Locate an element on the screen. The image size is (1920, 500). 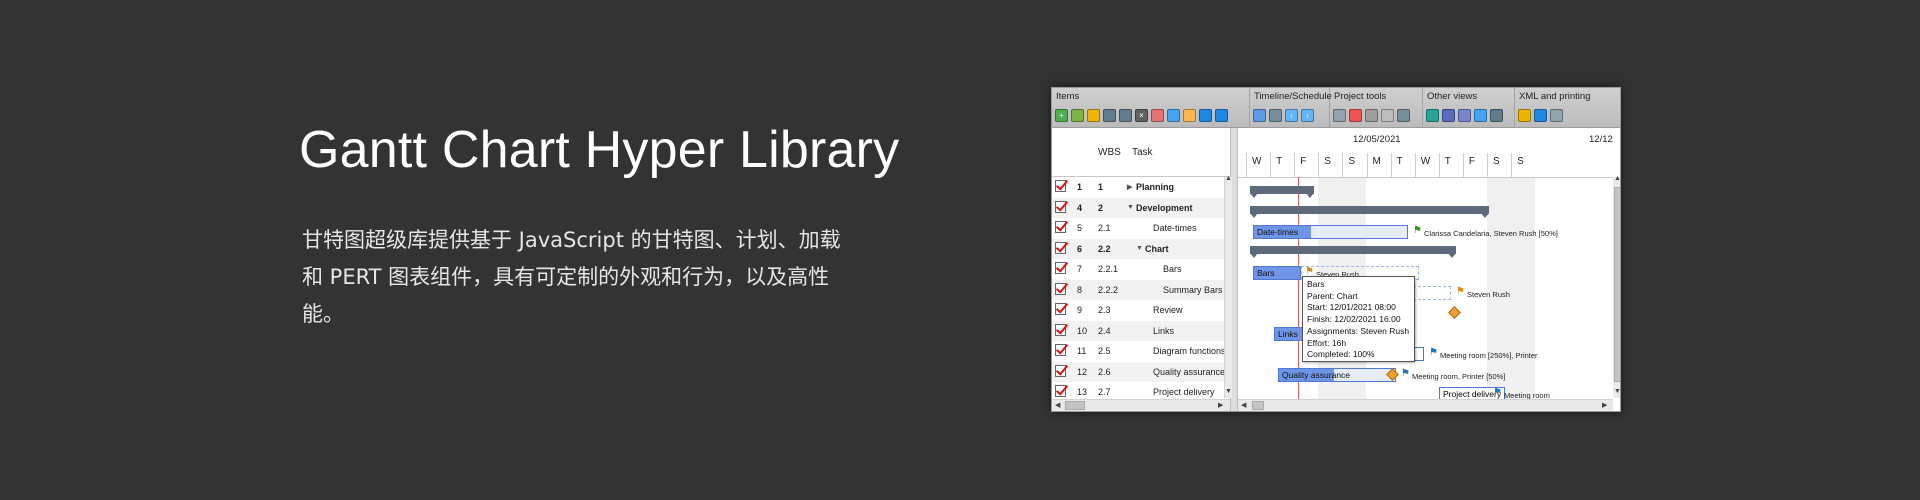
row-index: 10 is located at coordinates (1082, 330).